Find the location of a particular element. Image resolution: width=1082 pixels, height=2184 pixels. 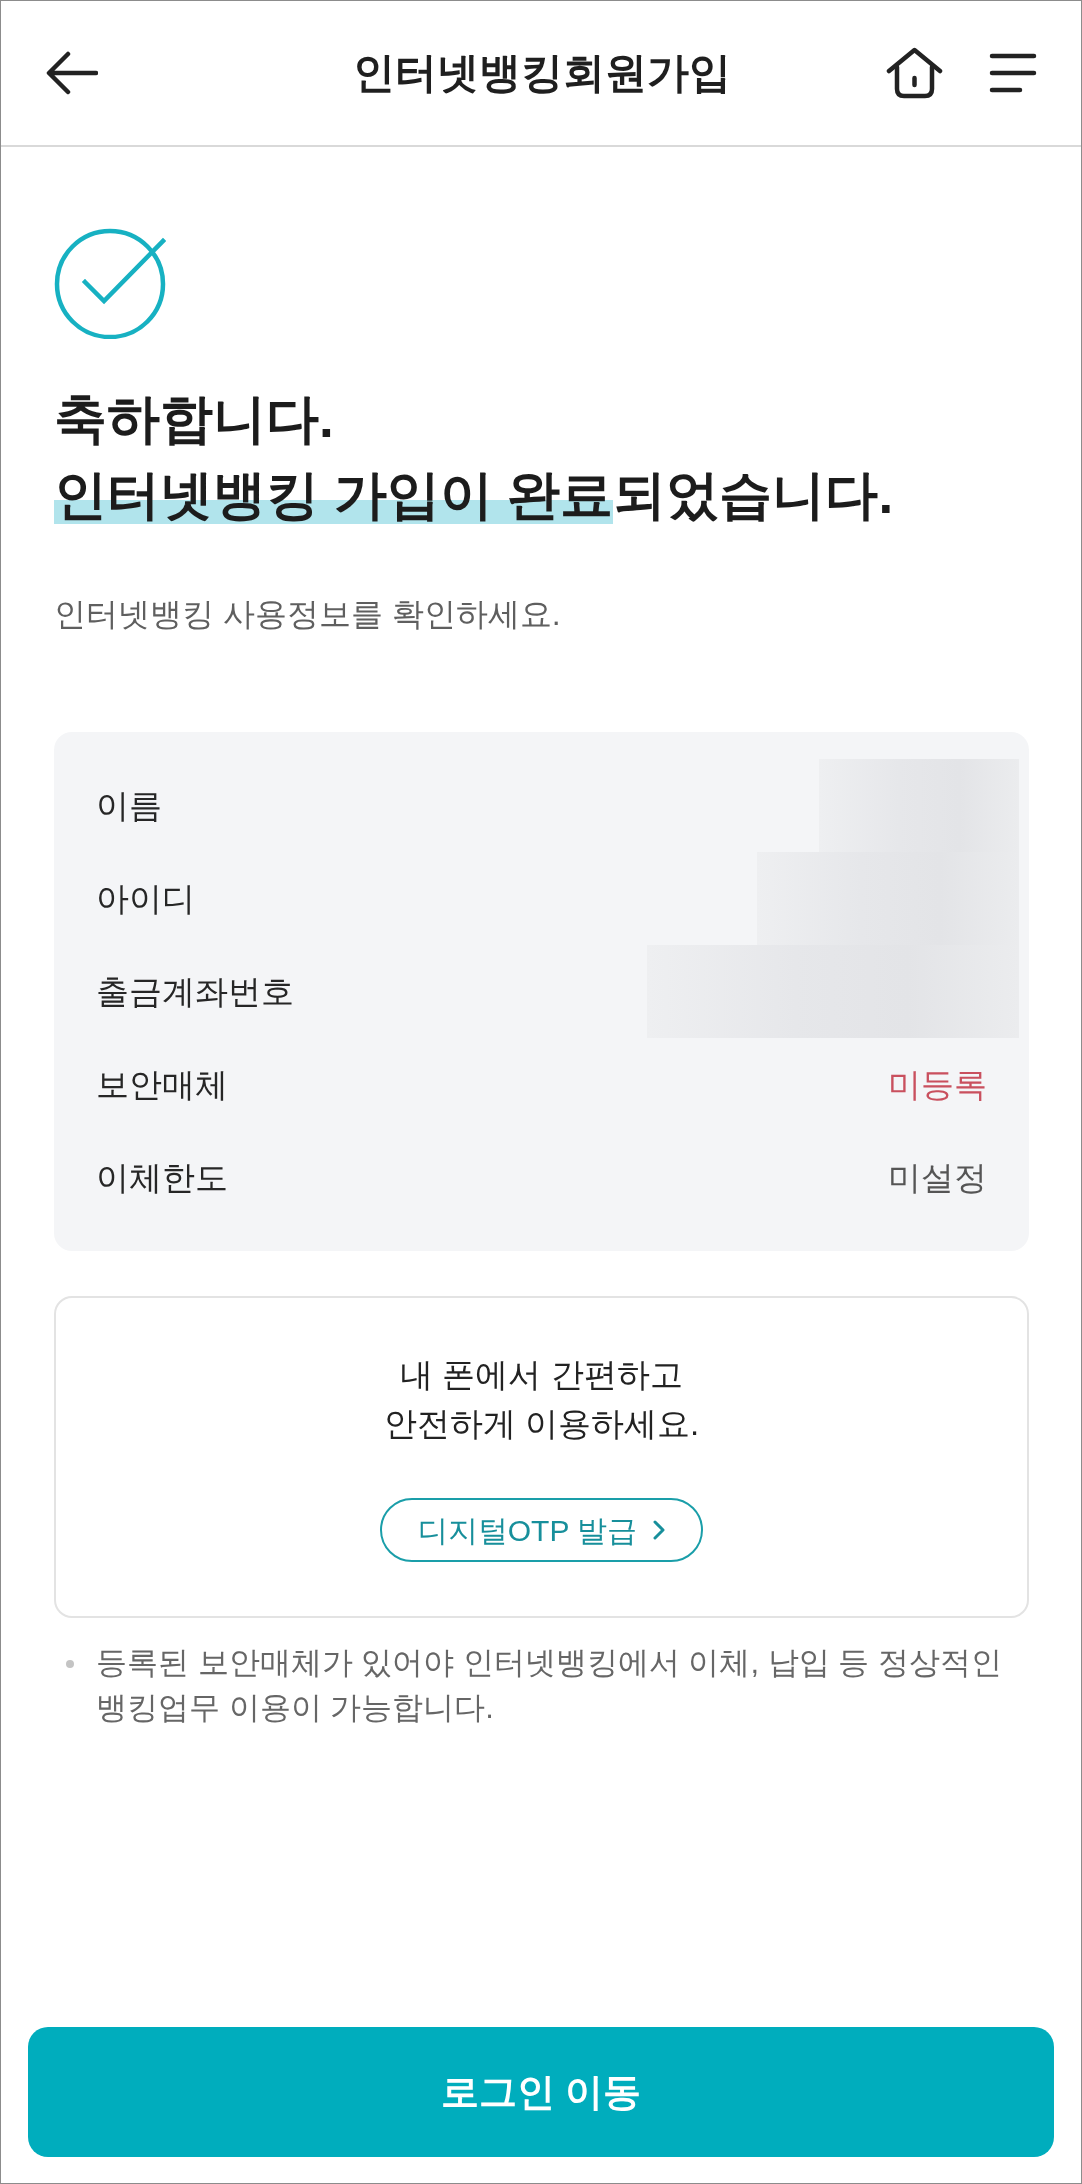

back-arrow-icon is located at coordinates (72, 73).